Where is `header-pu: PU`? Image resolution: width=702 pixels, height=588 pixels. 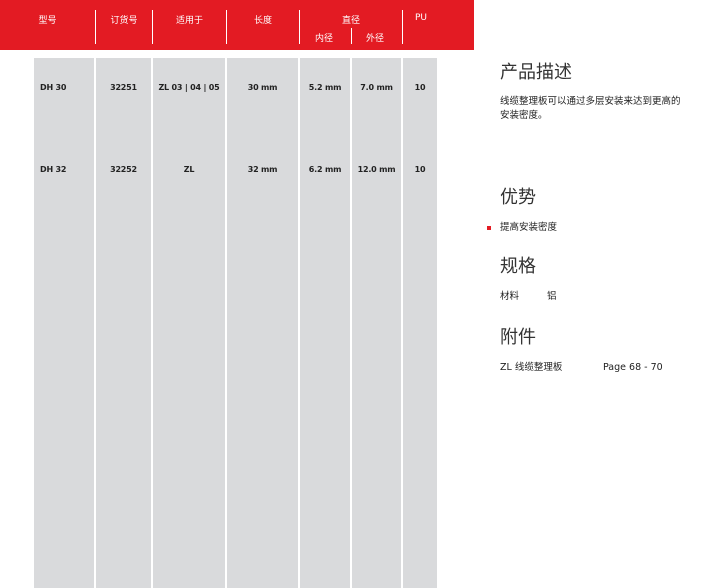 header-pu: PU is located at coordinates (420, 18).